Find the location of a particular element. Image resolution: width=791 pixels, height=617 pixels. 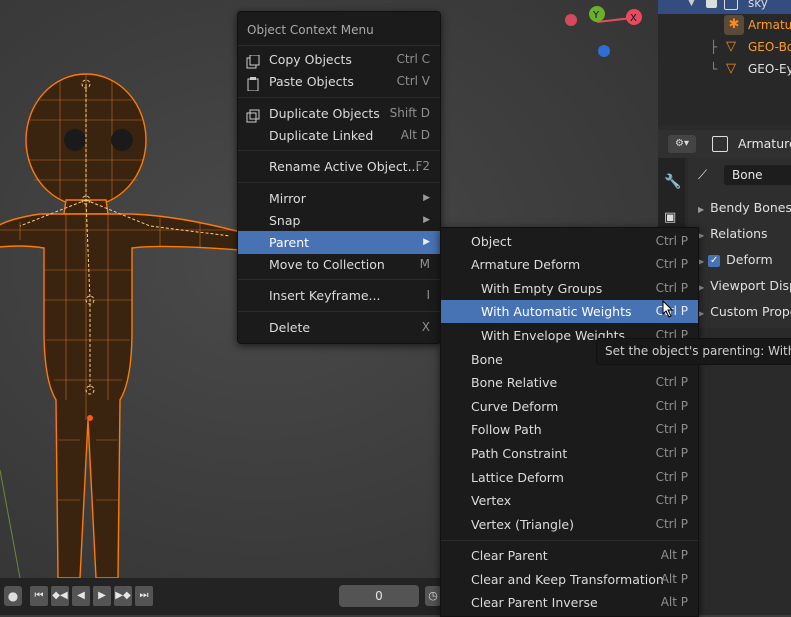

submenu-item-with-empty-groups: With Empty Groups Ctrl P is located at coordinates (569, 288).